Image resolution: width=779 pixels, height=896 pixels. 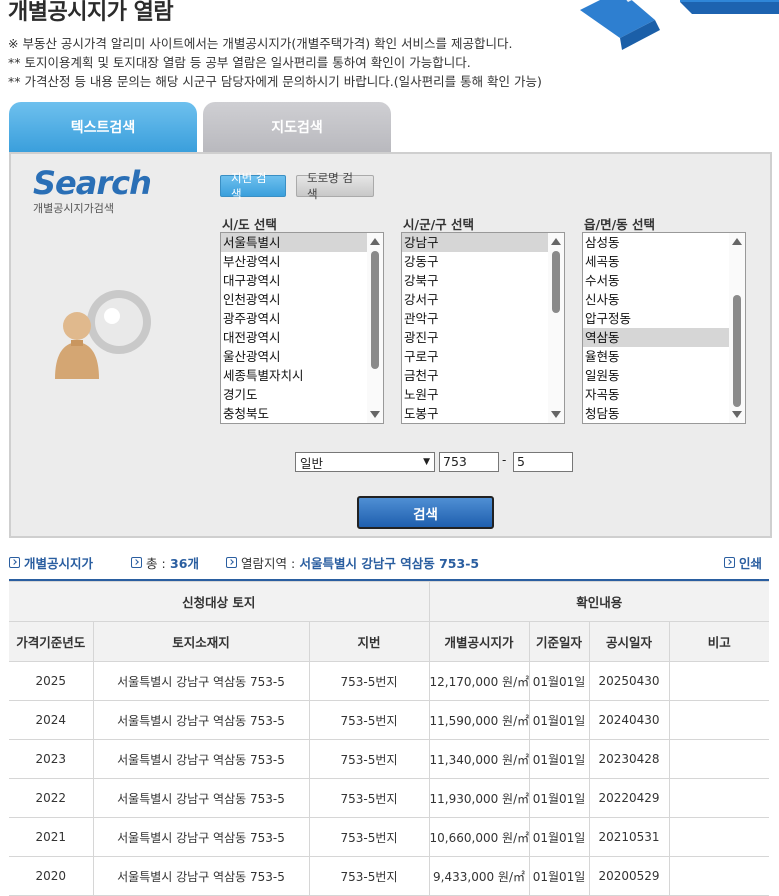 What do you see at coordinates (312, 463) in the screenshot?
I see `land-type-value: 일반` at bounding box center [312, 463].